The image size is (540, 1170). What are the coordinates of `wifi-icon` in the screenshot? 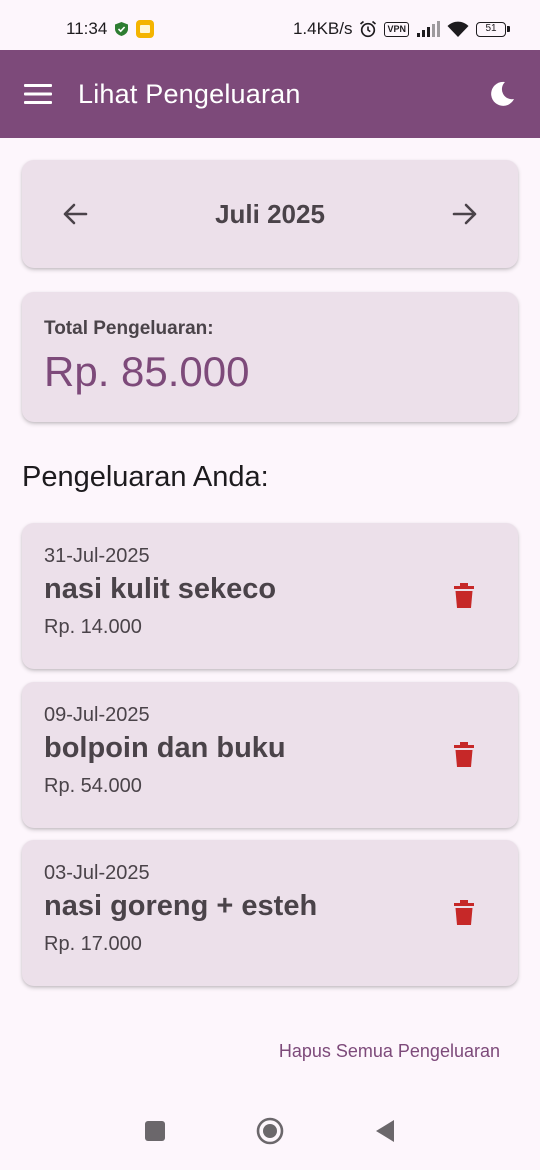 It's located at (458, 29).